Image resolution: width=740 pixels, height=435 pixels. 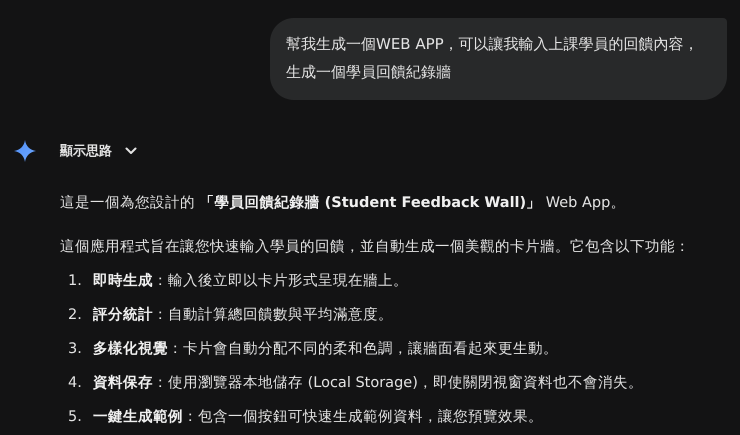 What do you see at coordinates (75, 315) in the screenshot?
I see `list-number: 2.` at bounding box center [75, 315].